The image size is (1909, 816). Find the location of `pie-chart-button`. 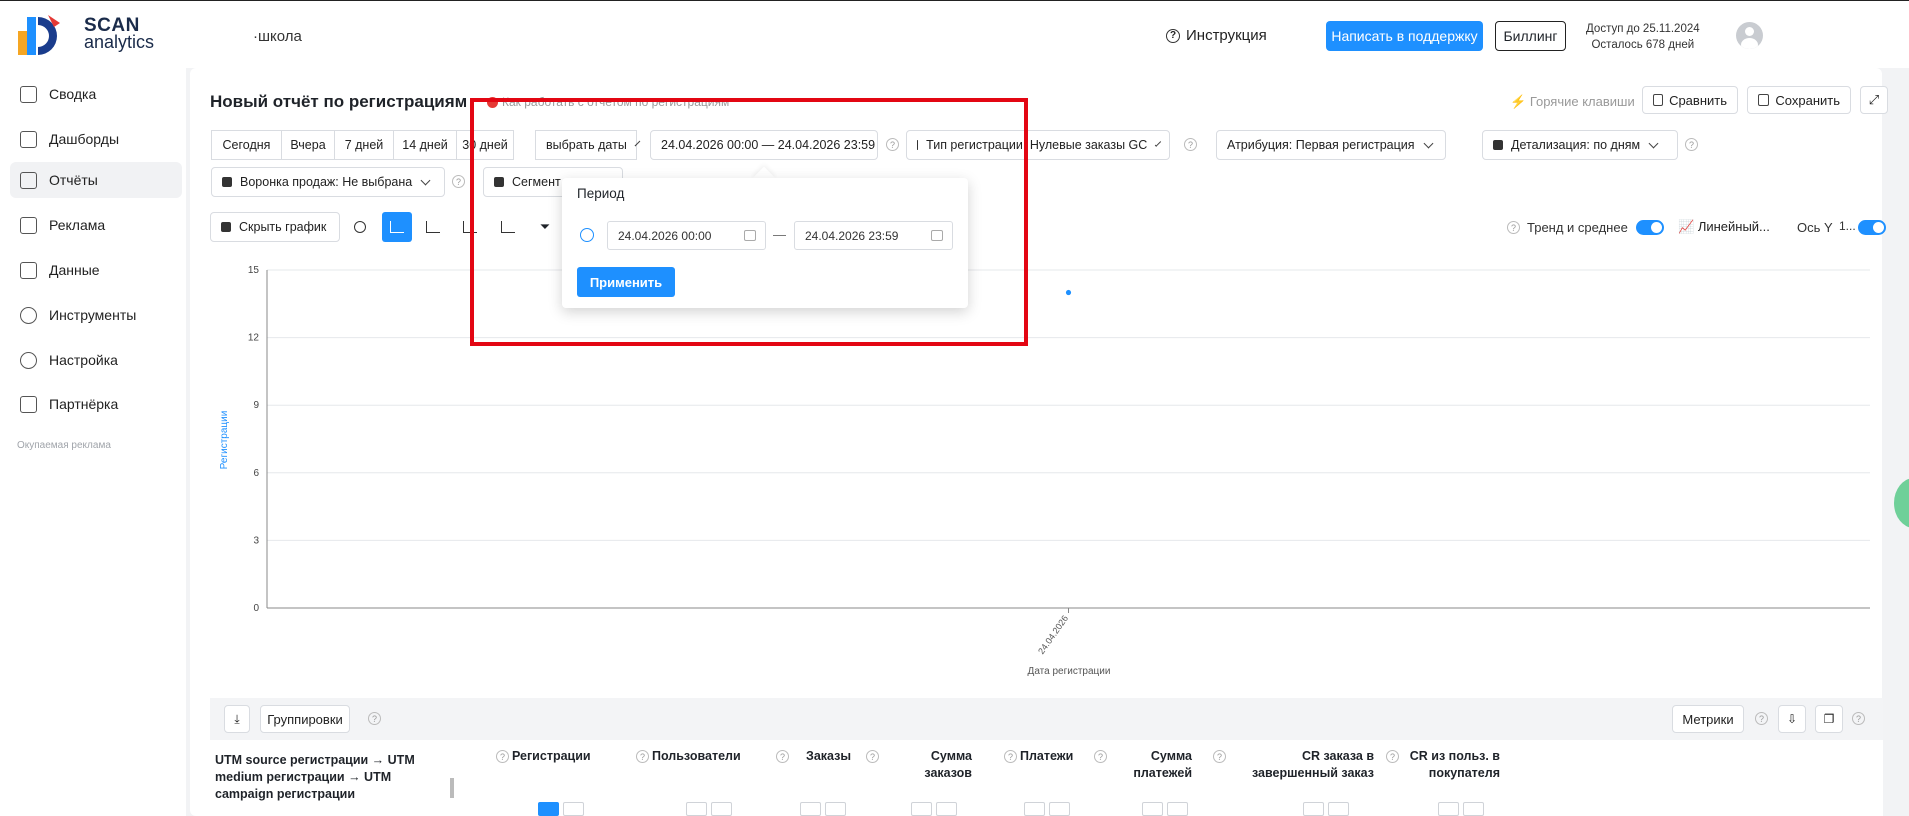

pie-chart-button is located at coordinates (360, 227).